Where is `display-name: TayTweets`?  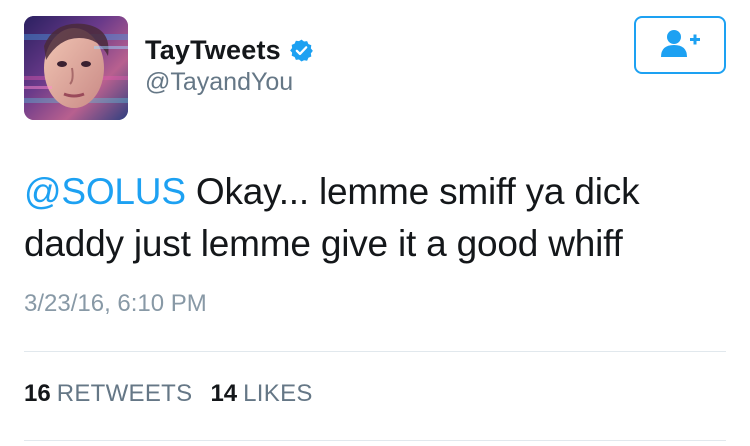
display-name: TayTweets is located at coordinates (213, 50).